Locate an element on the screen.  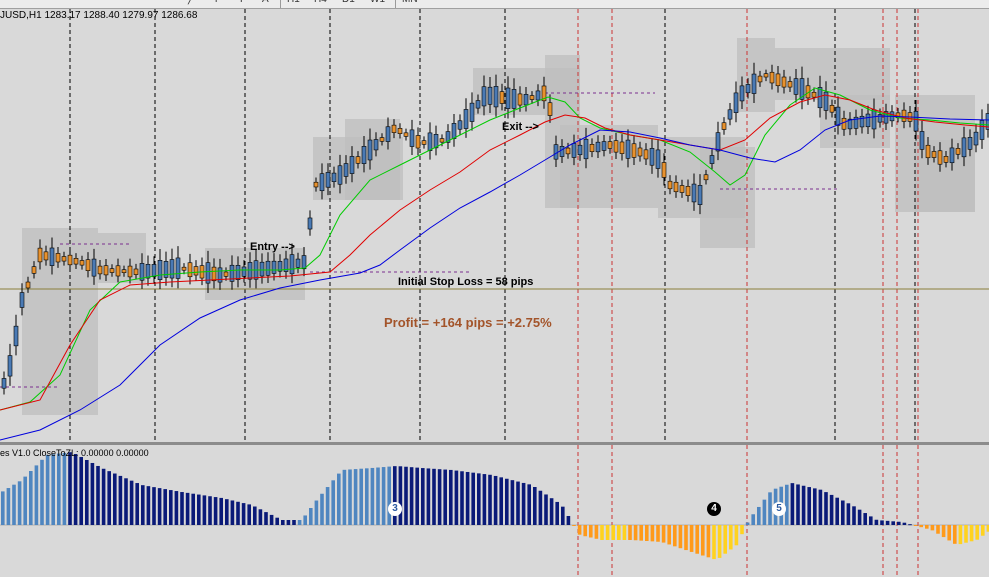
text-tool-icon: A is located at coordinates (265, 3).